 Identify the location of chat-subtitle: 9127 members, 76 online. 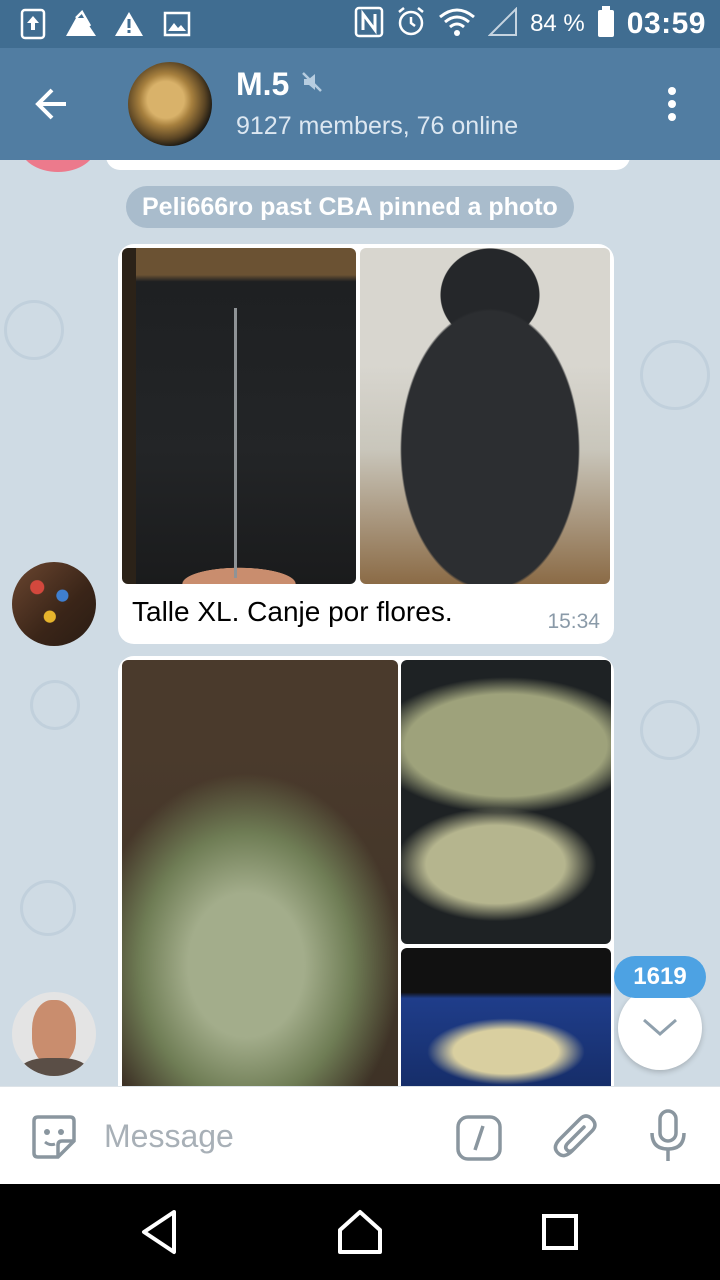
(377, 126).